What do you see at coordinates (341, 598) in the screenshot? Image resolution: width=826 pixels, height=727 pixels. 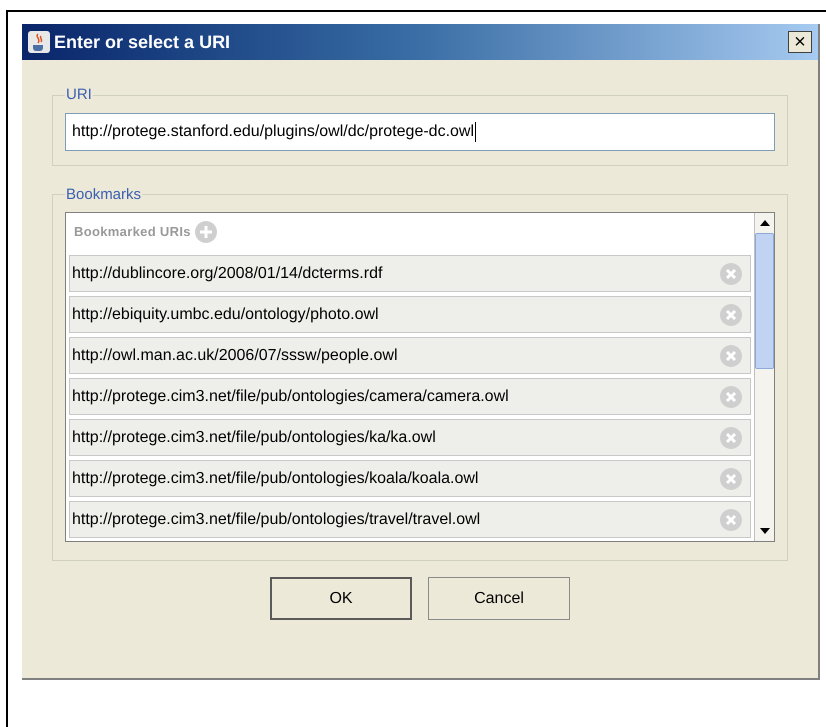 I see `ok-button: OK` at bounding box center [341, 598].